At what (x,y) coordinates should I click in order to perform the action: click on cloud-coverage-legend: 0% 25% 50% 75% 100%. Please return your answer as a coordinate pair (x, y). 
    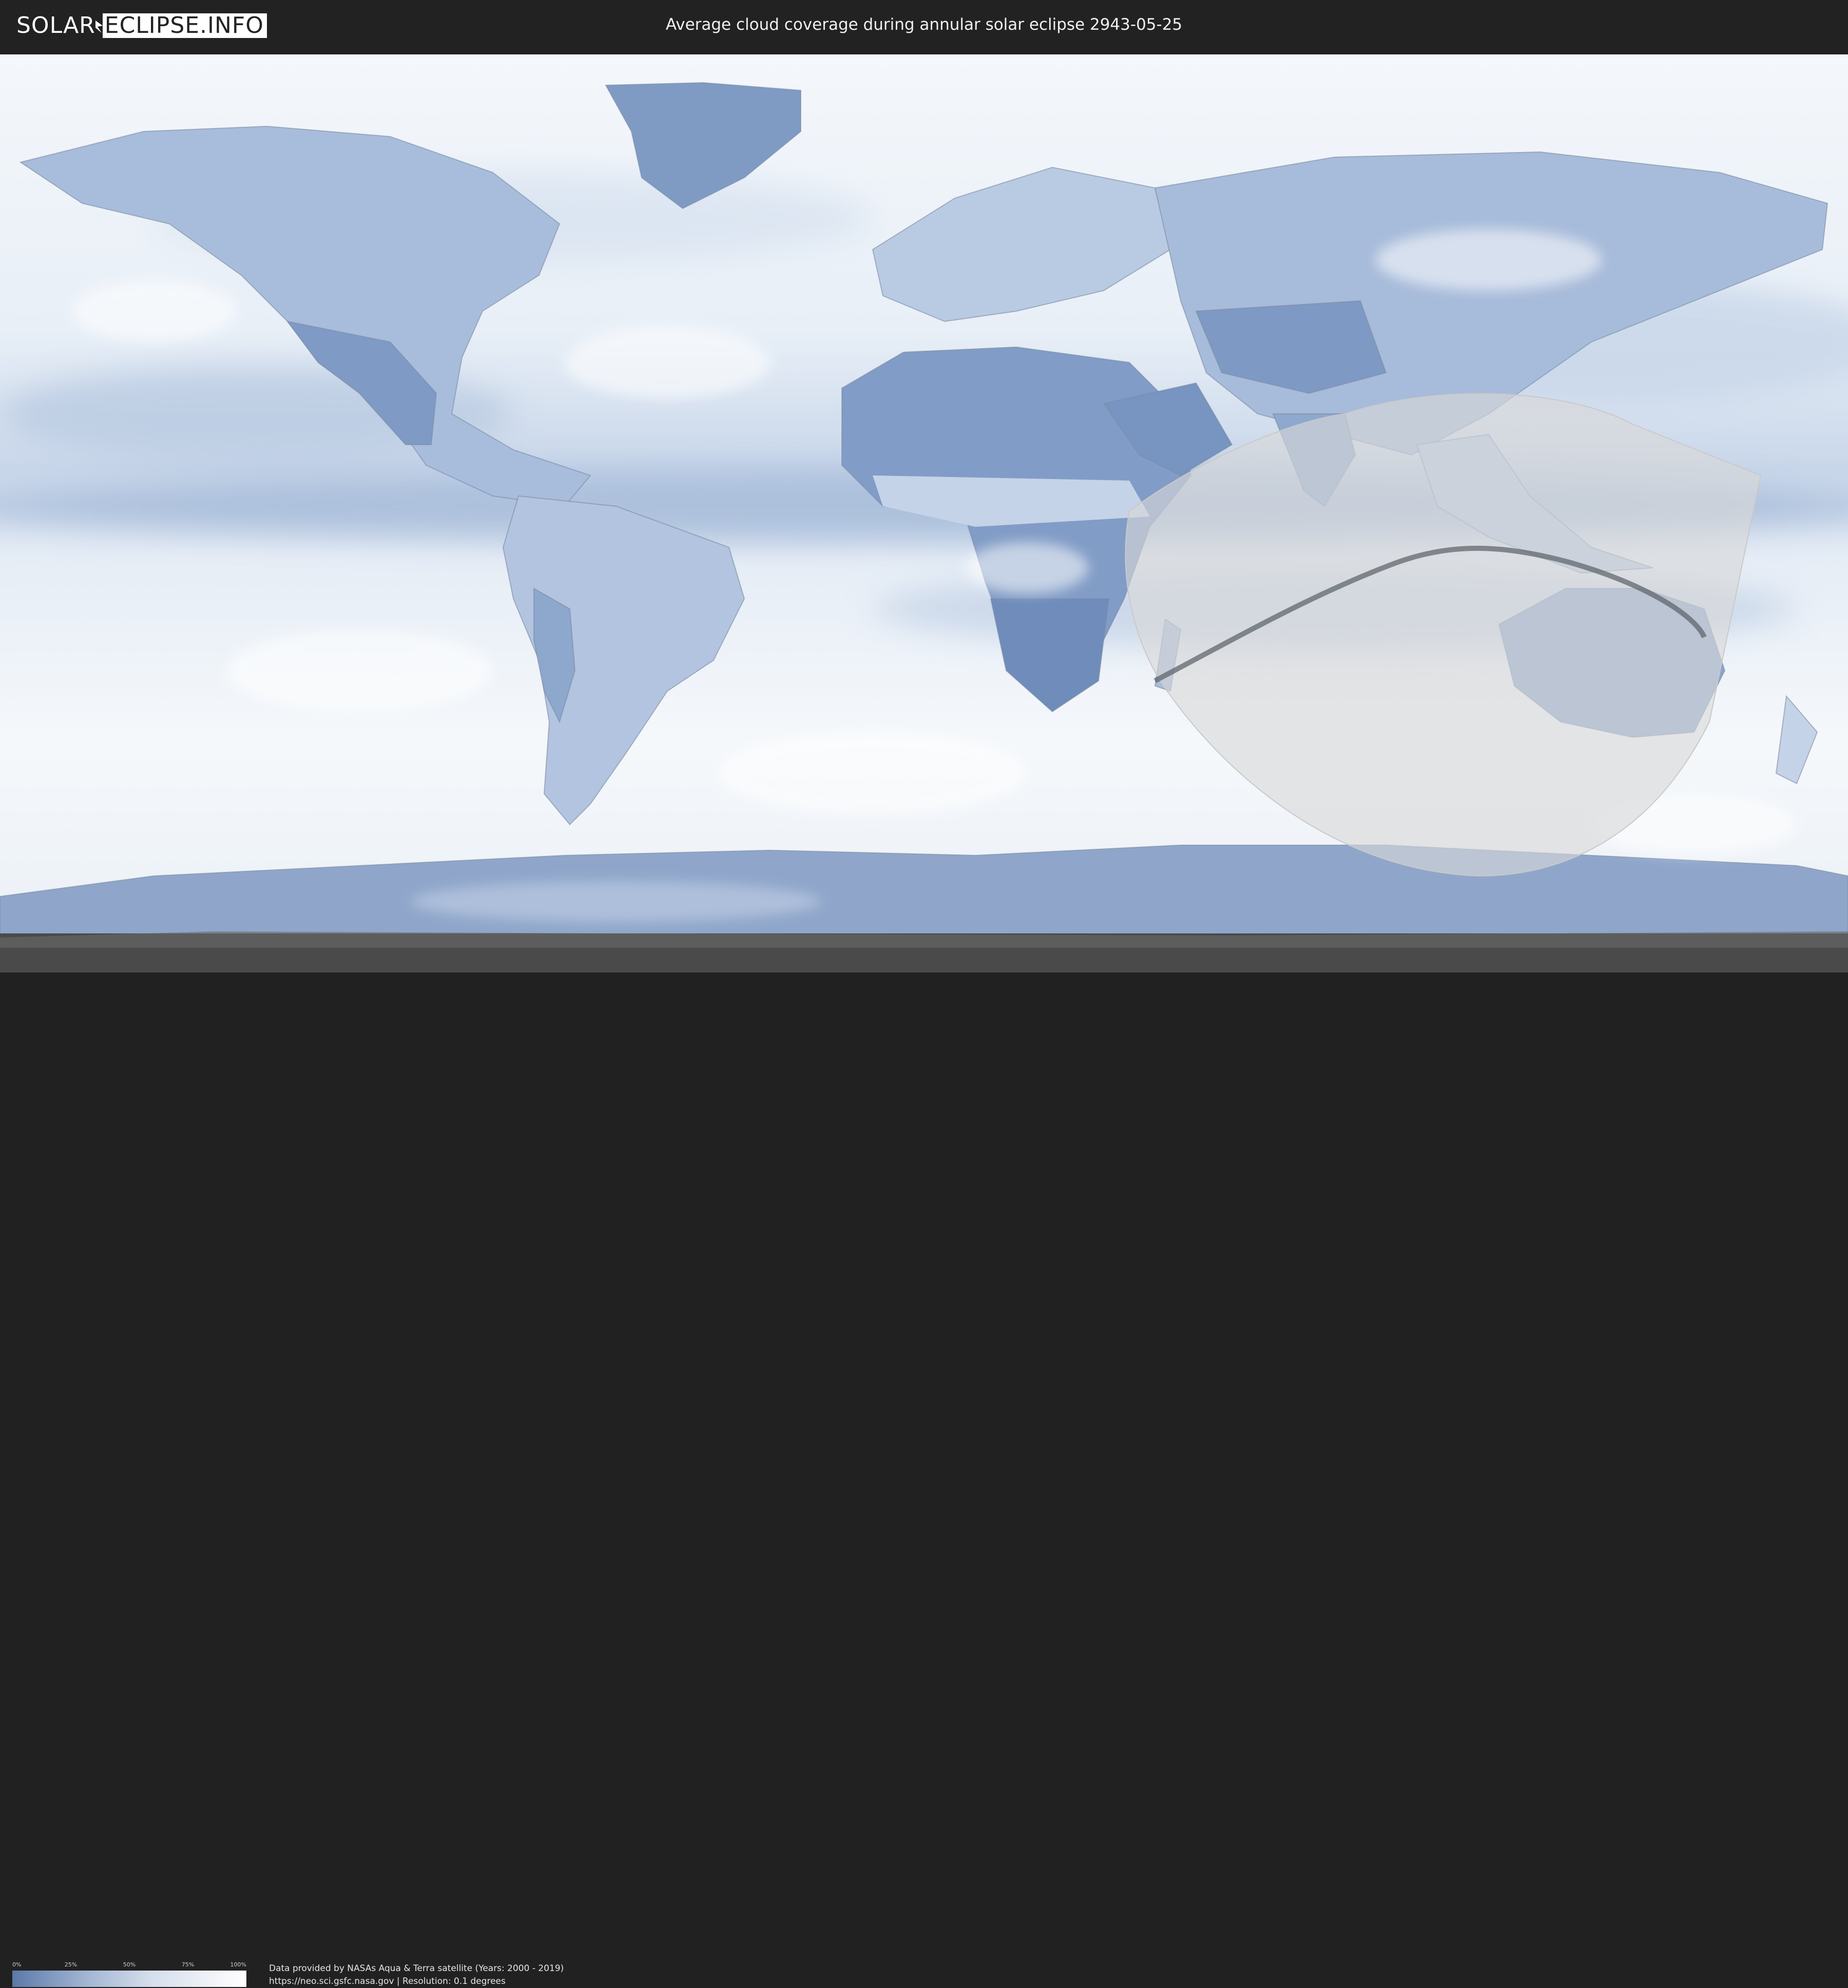
    Looking at the image, I should click on (129, 1974).